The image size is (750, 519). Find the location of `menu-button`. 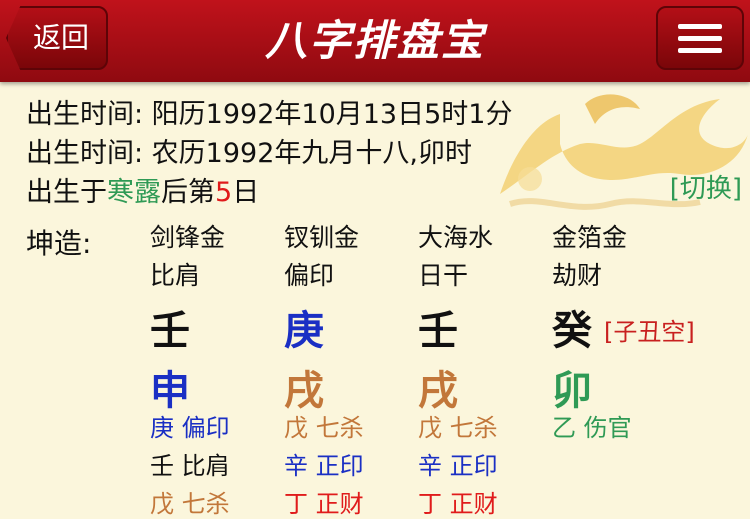

menu-button is located at coordinates (700, 38).